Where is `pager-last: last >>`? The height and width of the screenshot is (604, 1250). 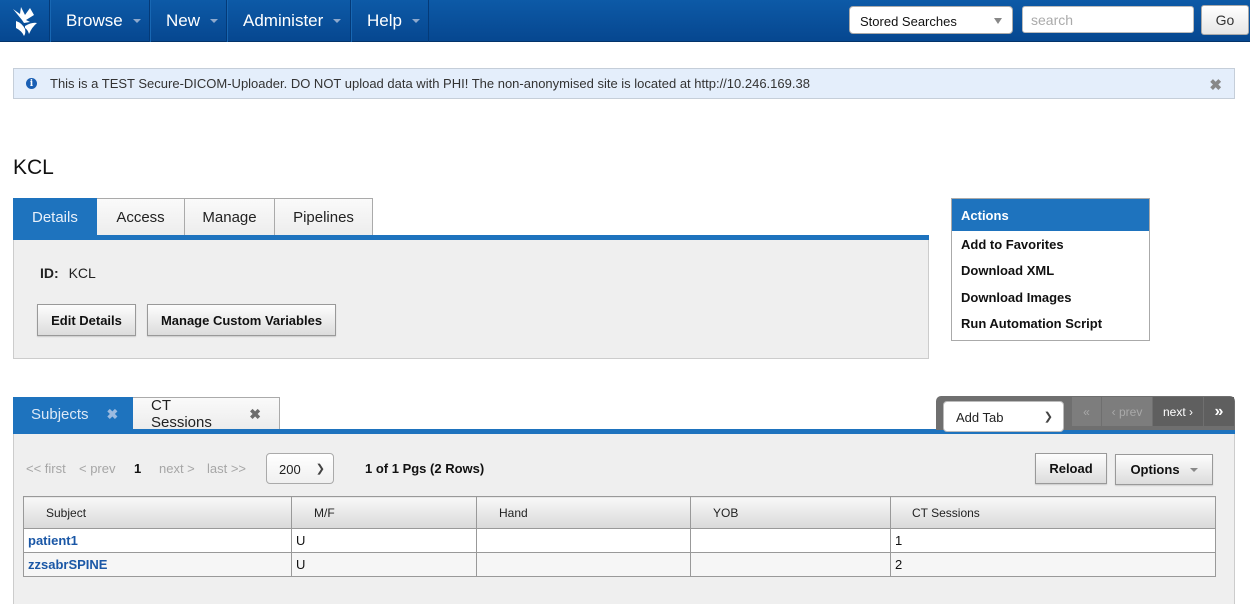 pager-last: last >> is located at coordinates (226, 468).